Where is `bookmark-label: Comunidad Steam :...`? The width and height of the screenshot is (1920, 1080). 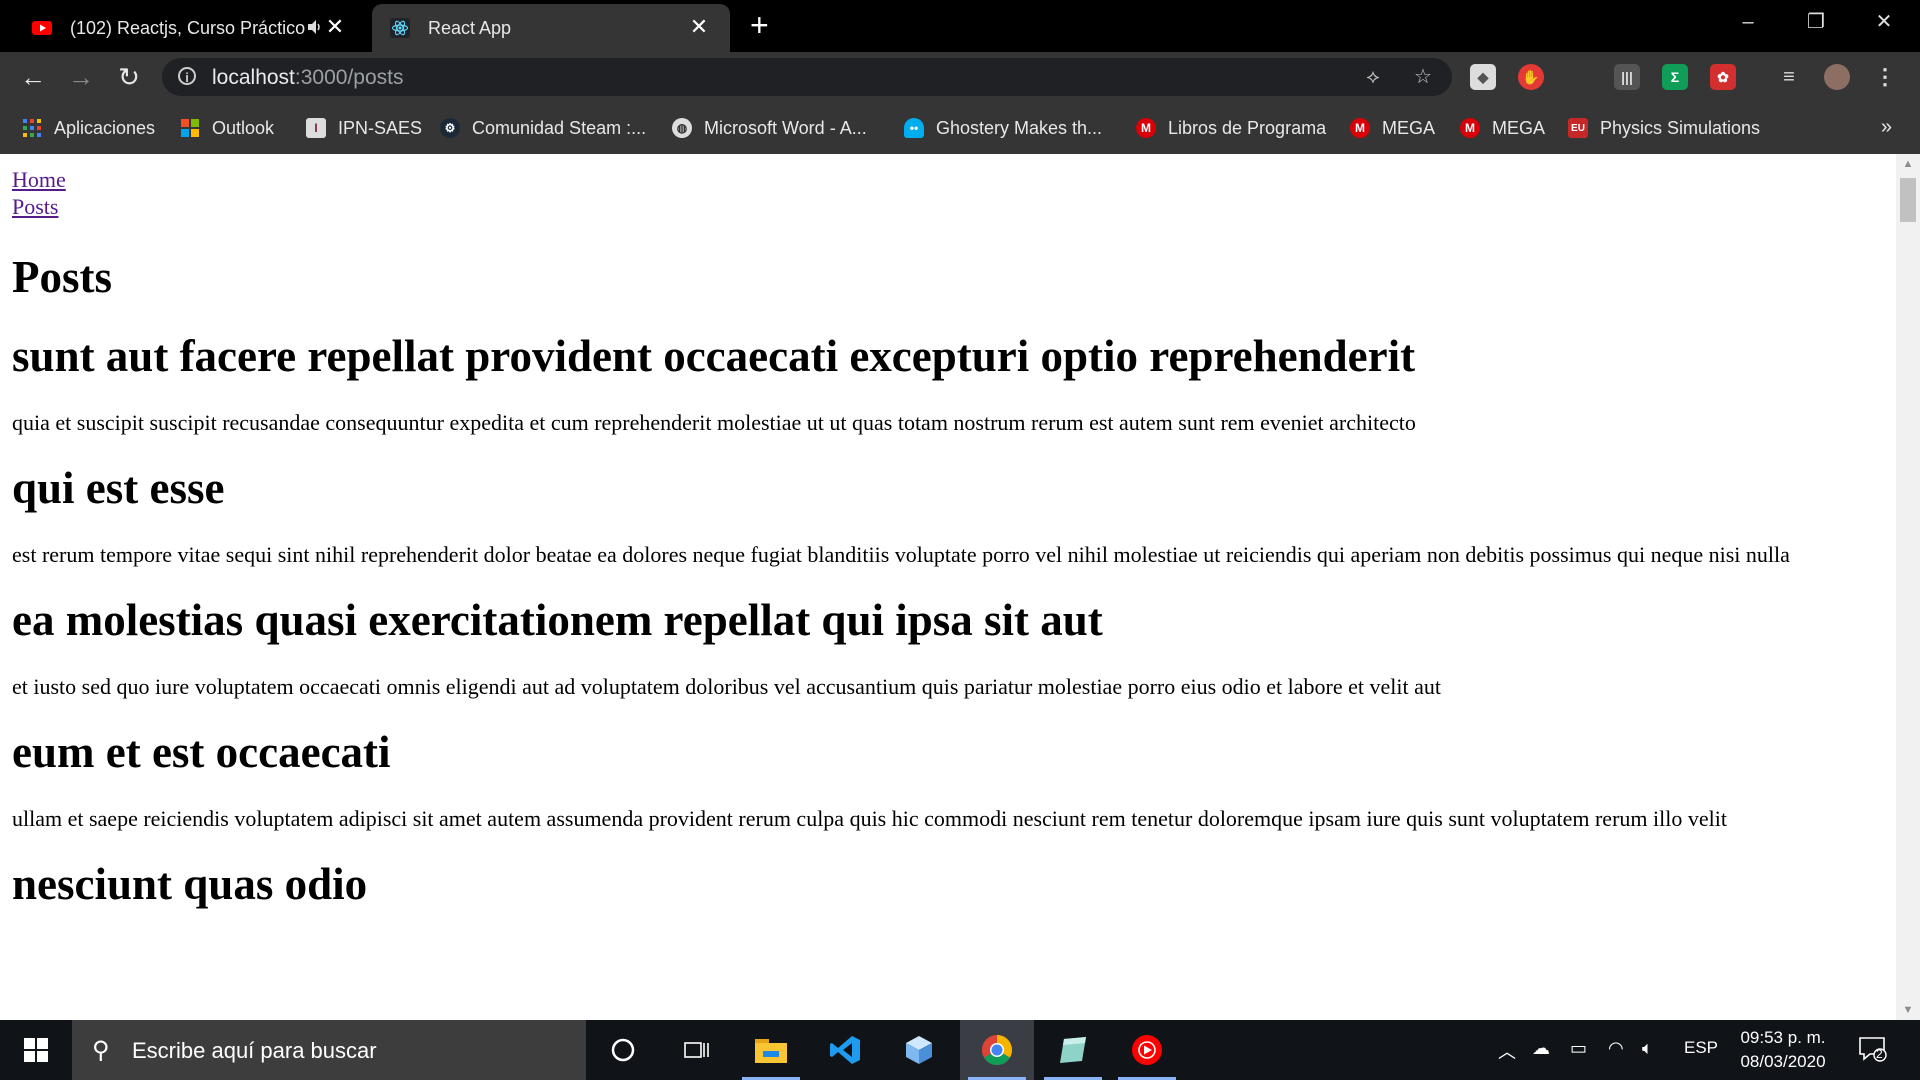 bookmark-label: Comunidad Steam :... is located at coordinates (559, 127).